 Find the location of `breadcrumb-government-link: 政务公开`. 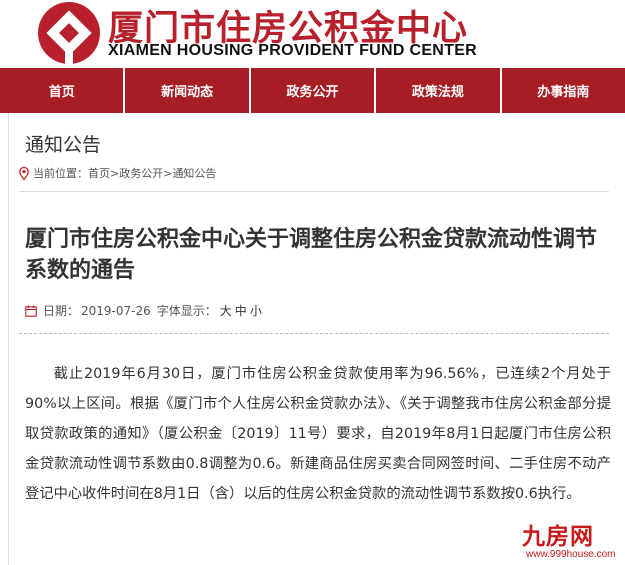

breadcrumb-government-link: 政务公开 is located at coordinates (141, 173).